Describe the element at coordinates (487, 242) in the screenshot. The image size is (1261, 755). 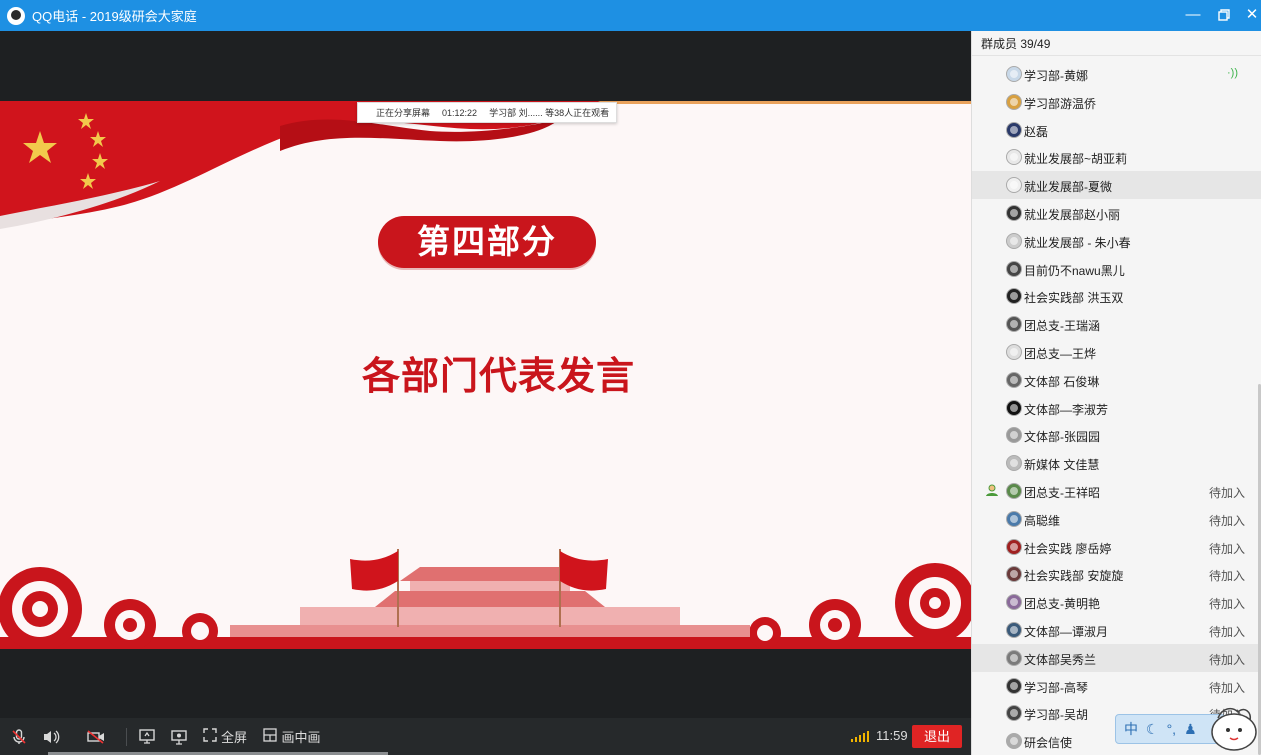
I see `section-title-pill: 第四部分` at that location.